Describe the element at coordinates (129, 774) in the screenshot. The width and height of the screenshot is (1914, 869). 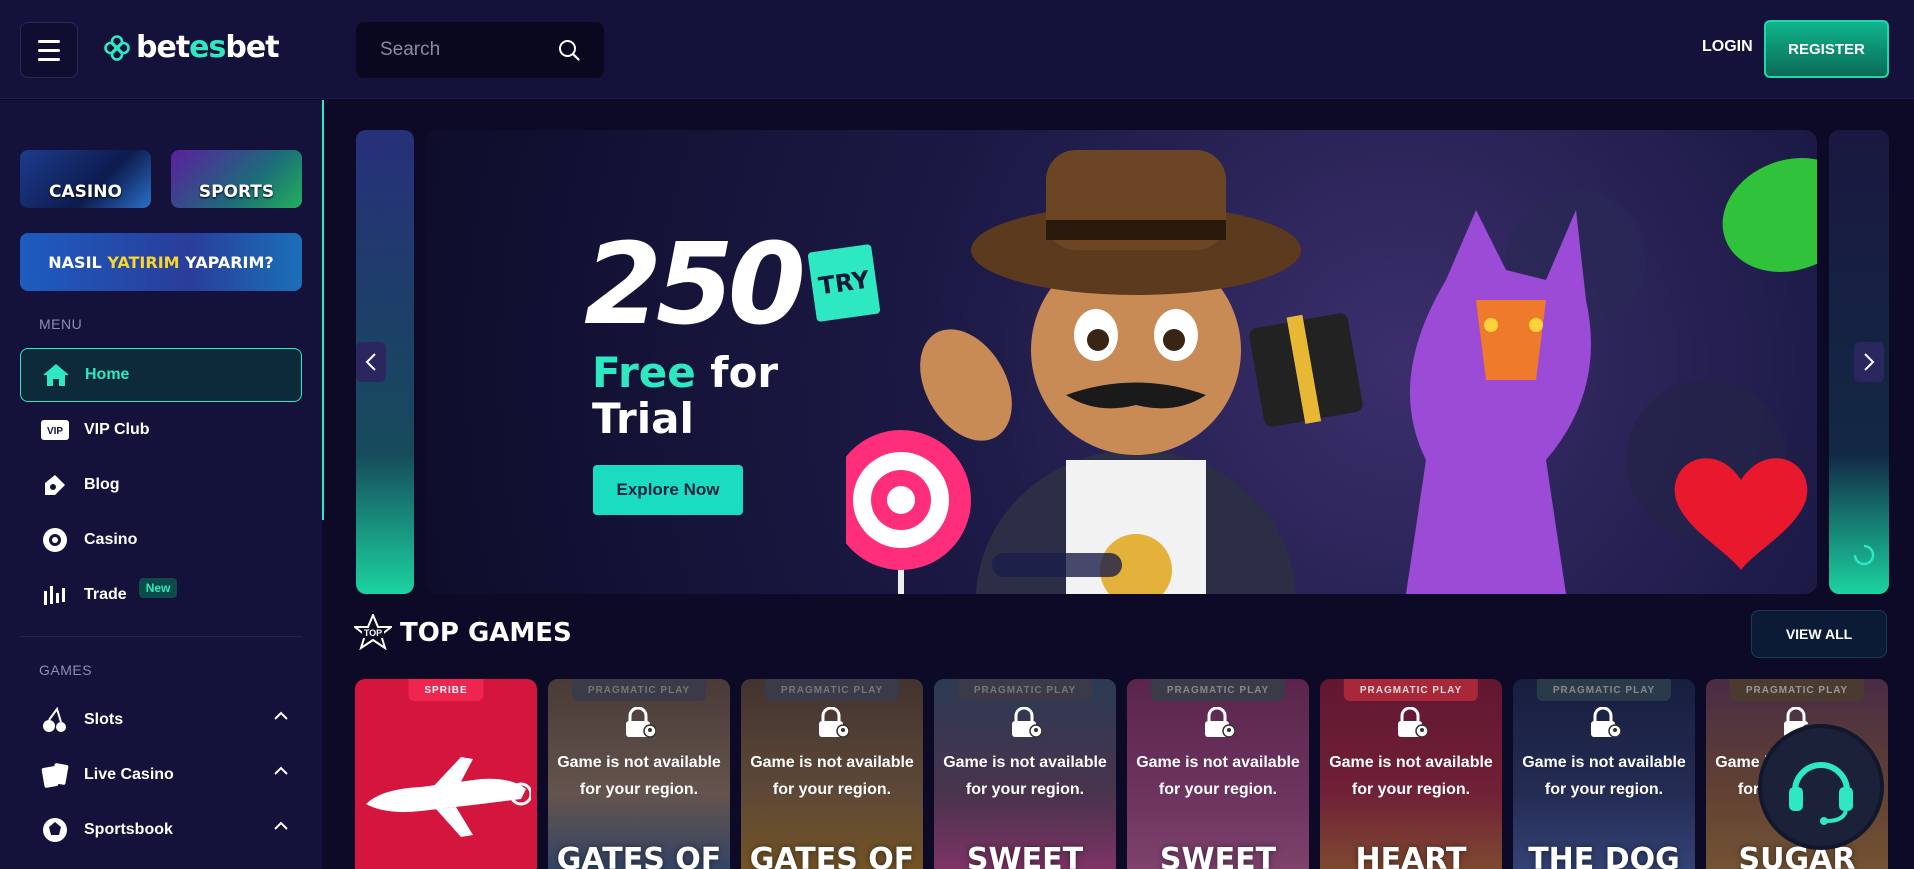
I see `sidebar-item-label: Live Casino` at that location.